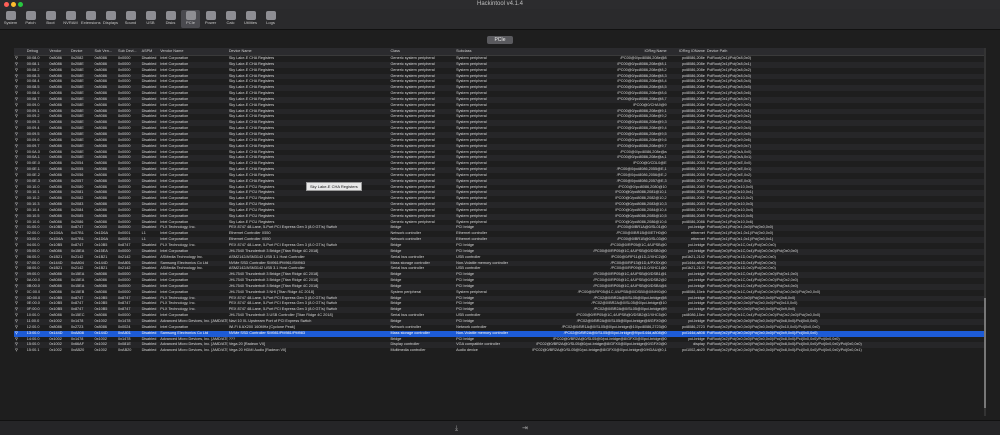 The width and height of the screenshot is (1000, 435). Describe the element at coordinates (257, 350) in the screenshot. I see `table-cell: Vega 20 HDMI Audio [Radeon VII]` at that location.